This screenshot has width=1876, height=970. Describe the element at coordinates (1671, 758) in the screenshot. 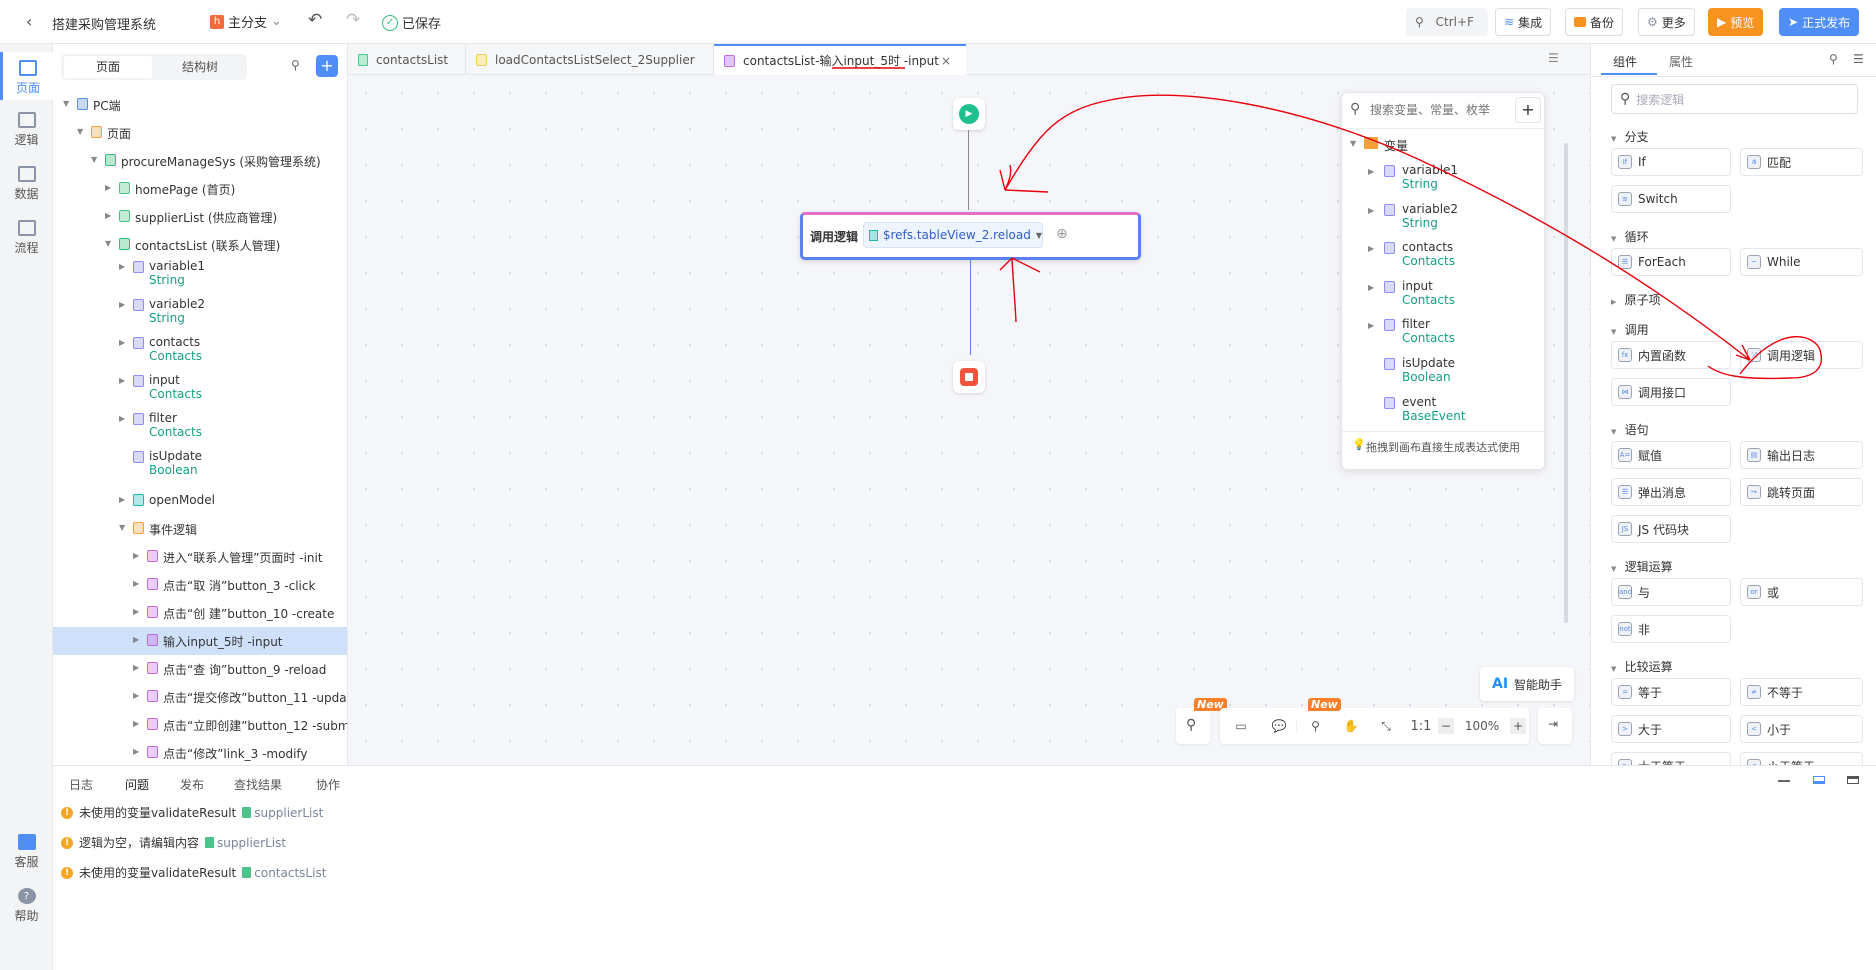

I see `component-item: ≥大于等于` at that location.